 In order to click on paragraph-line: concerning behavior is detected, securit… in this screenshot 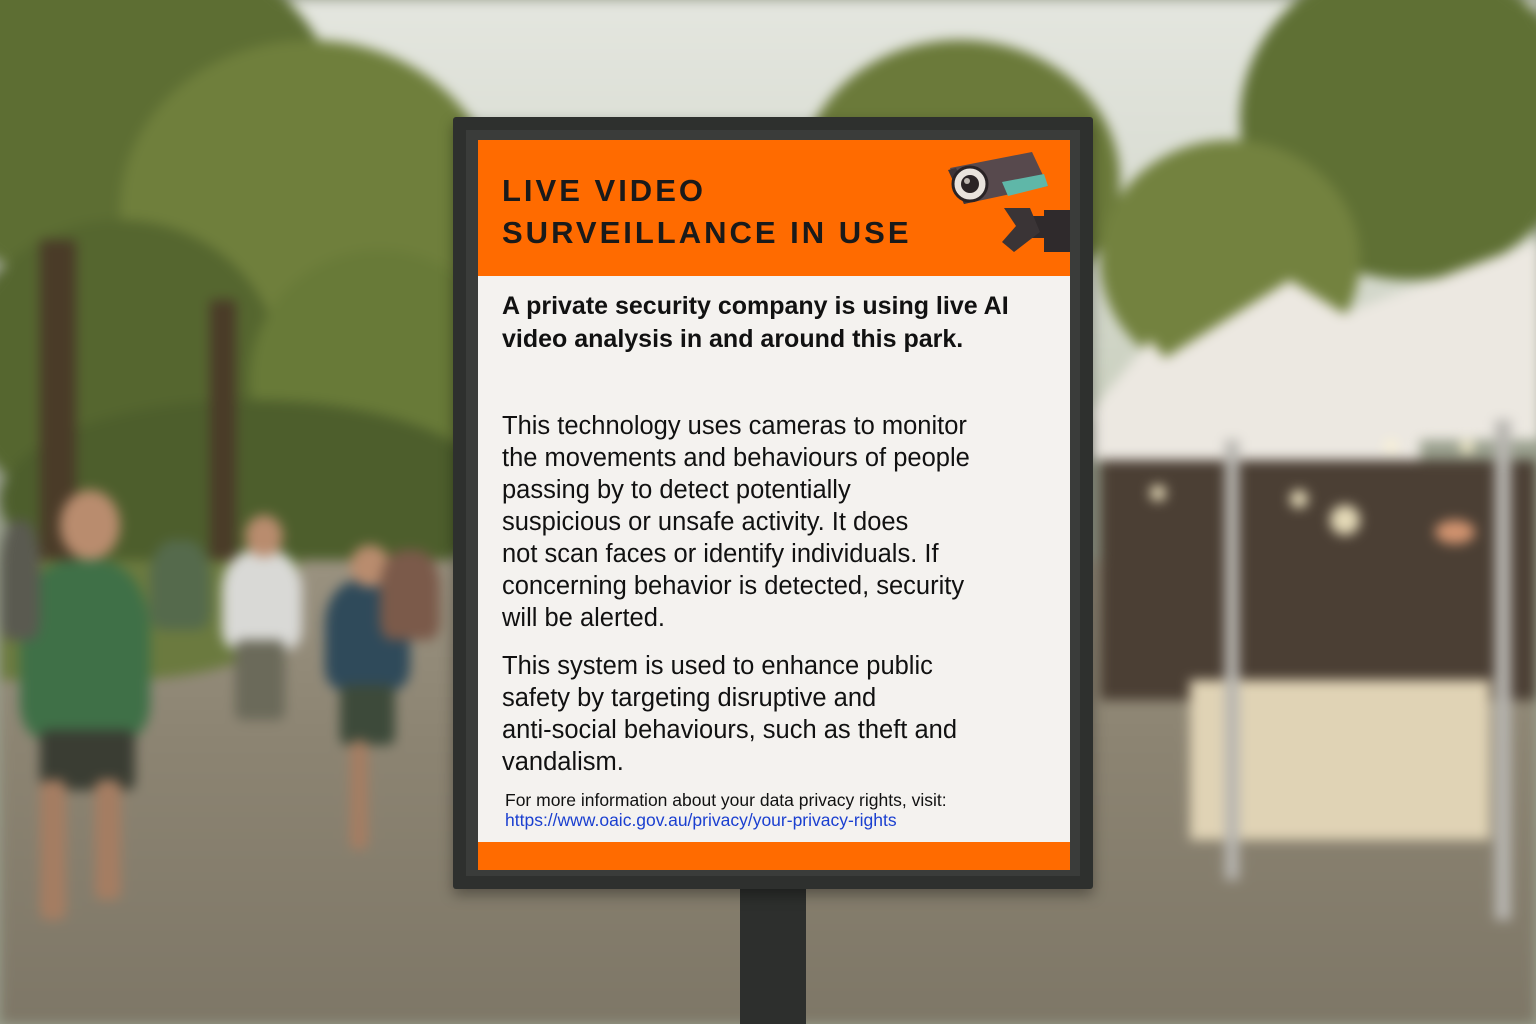, I will do `click(733, 586)`.